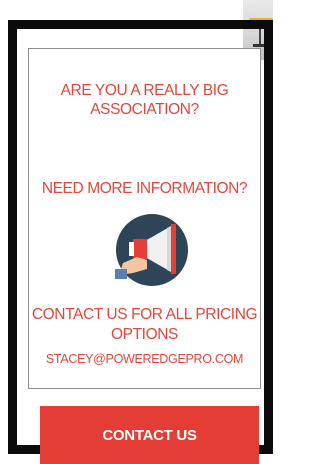 The width and height of the screenshot is (320, 464). Describe the element at coordinates (149, 435) in the screenshot. I see `contact-us-button: CONTACT US` at that location.